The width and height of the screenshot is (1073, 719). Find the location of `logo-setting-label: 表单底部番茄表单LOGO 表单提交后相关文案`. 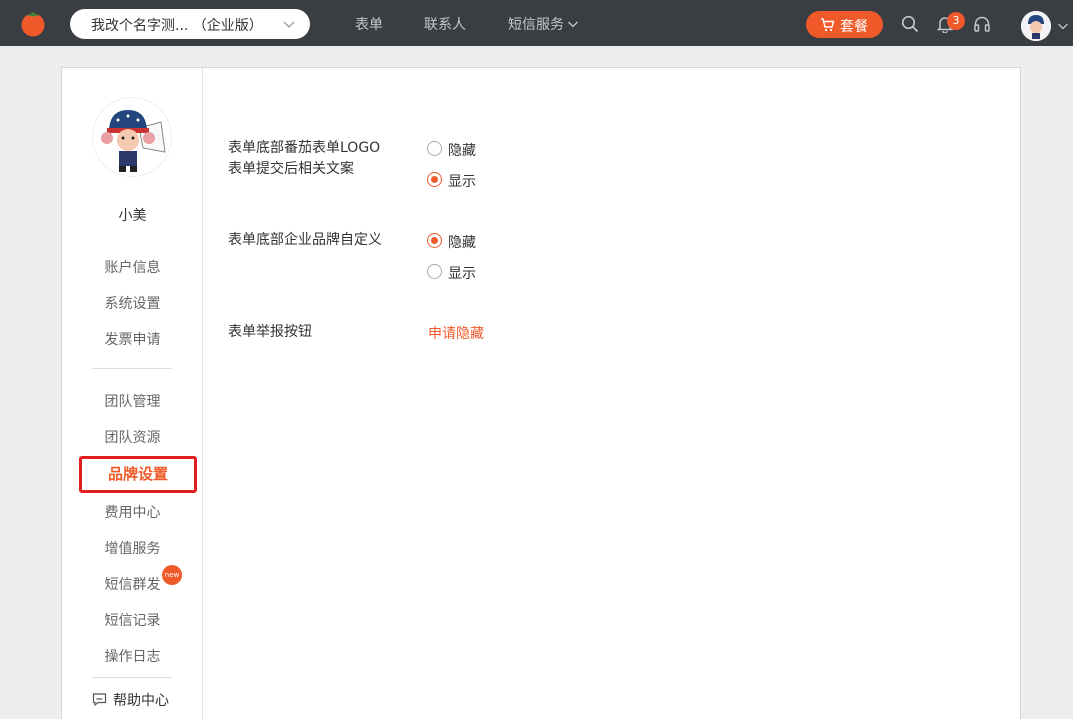

logo-setting-label: 表单底部番茄表单LOGO 表单提交后相关文案 is located at coordinates (304, 159).